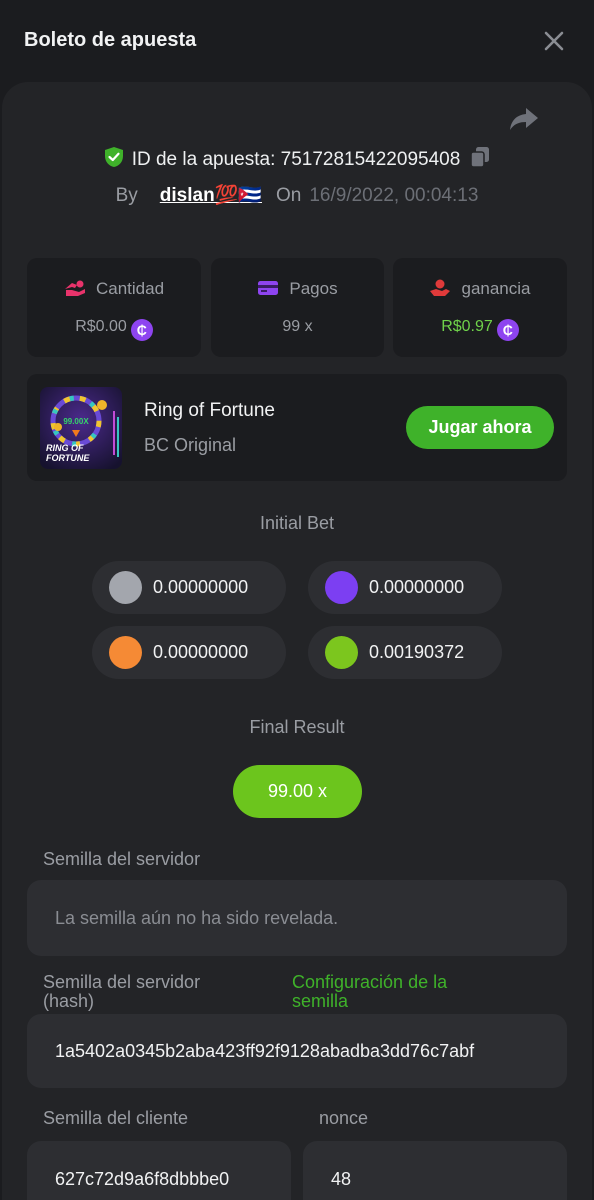  What do you see at coordinates (113, 157) in the screenshot?
I see `shield-check-icon` at bounding box center [113, 157].